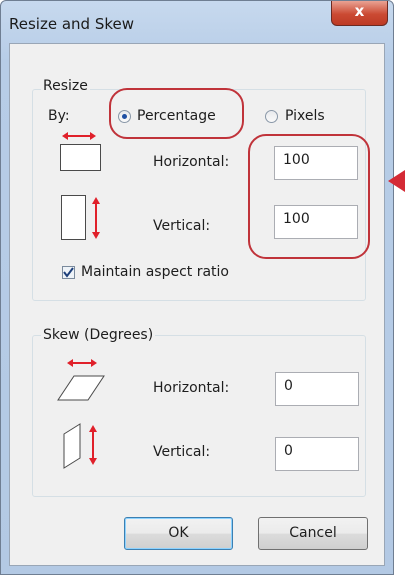  What do you see at coordinates (359, 11) in the screenshot?
I see `close-icon: x` at bounding box center [359, 11].